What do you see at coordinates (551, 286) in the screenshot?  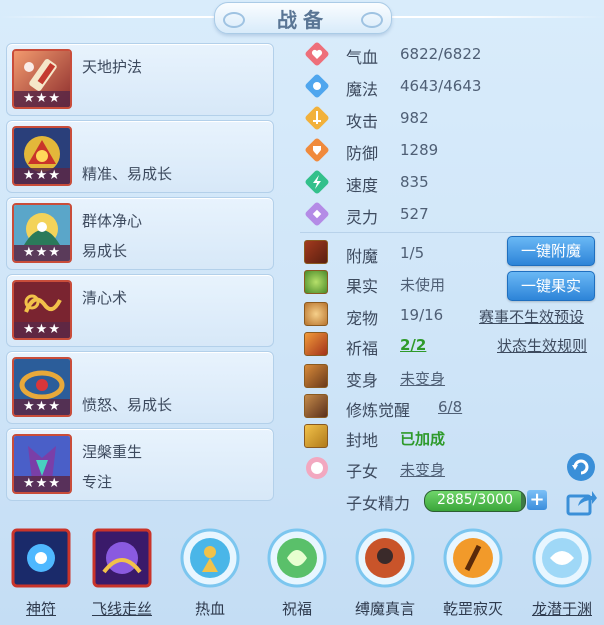 I see `fruit-all-button: 一键果实` at bounding box center [551, 286].